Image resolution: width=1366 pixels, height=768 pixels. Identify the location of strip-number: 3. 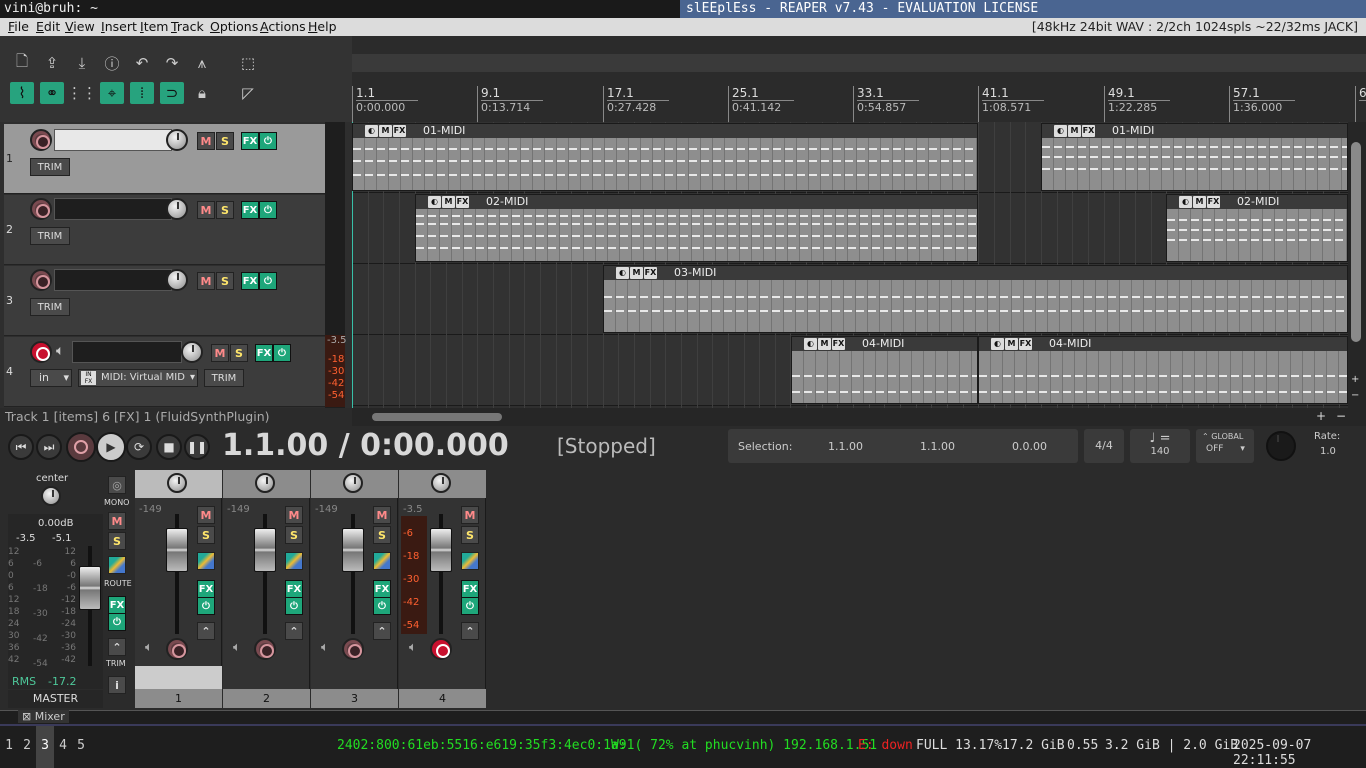
(354, 698).